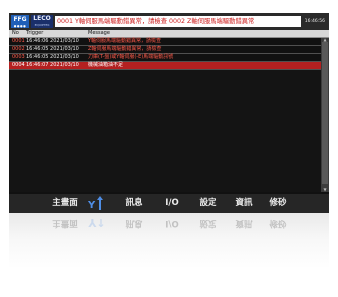 Image resolution: width=338 pixels, height=297 pixels. What do you see at coordinates (131, 57) in the screenshot?
I see `row-message: 刀庫(T-盤)或Y軸伺服(-E)馬端驅動訊號` at bounding box center [131, 57].